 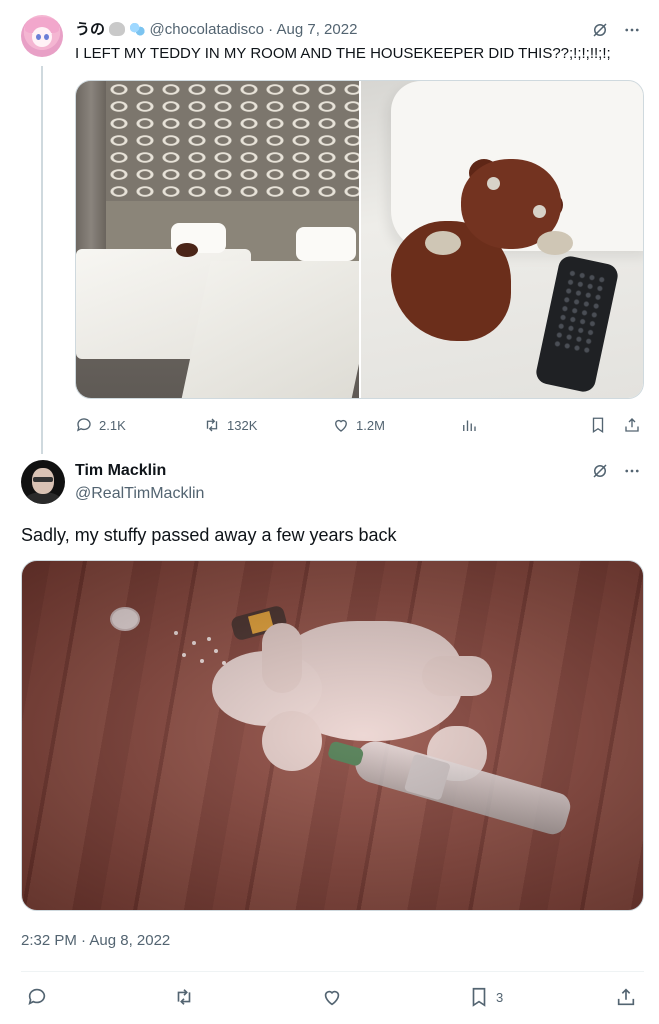 I want to click on views-button, so click(x=469, y=425).